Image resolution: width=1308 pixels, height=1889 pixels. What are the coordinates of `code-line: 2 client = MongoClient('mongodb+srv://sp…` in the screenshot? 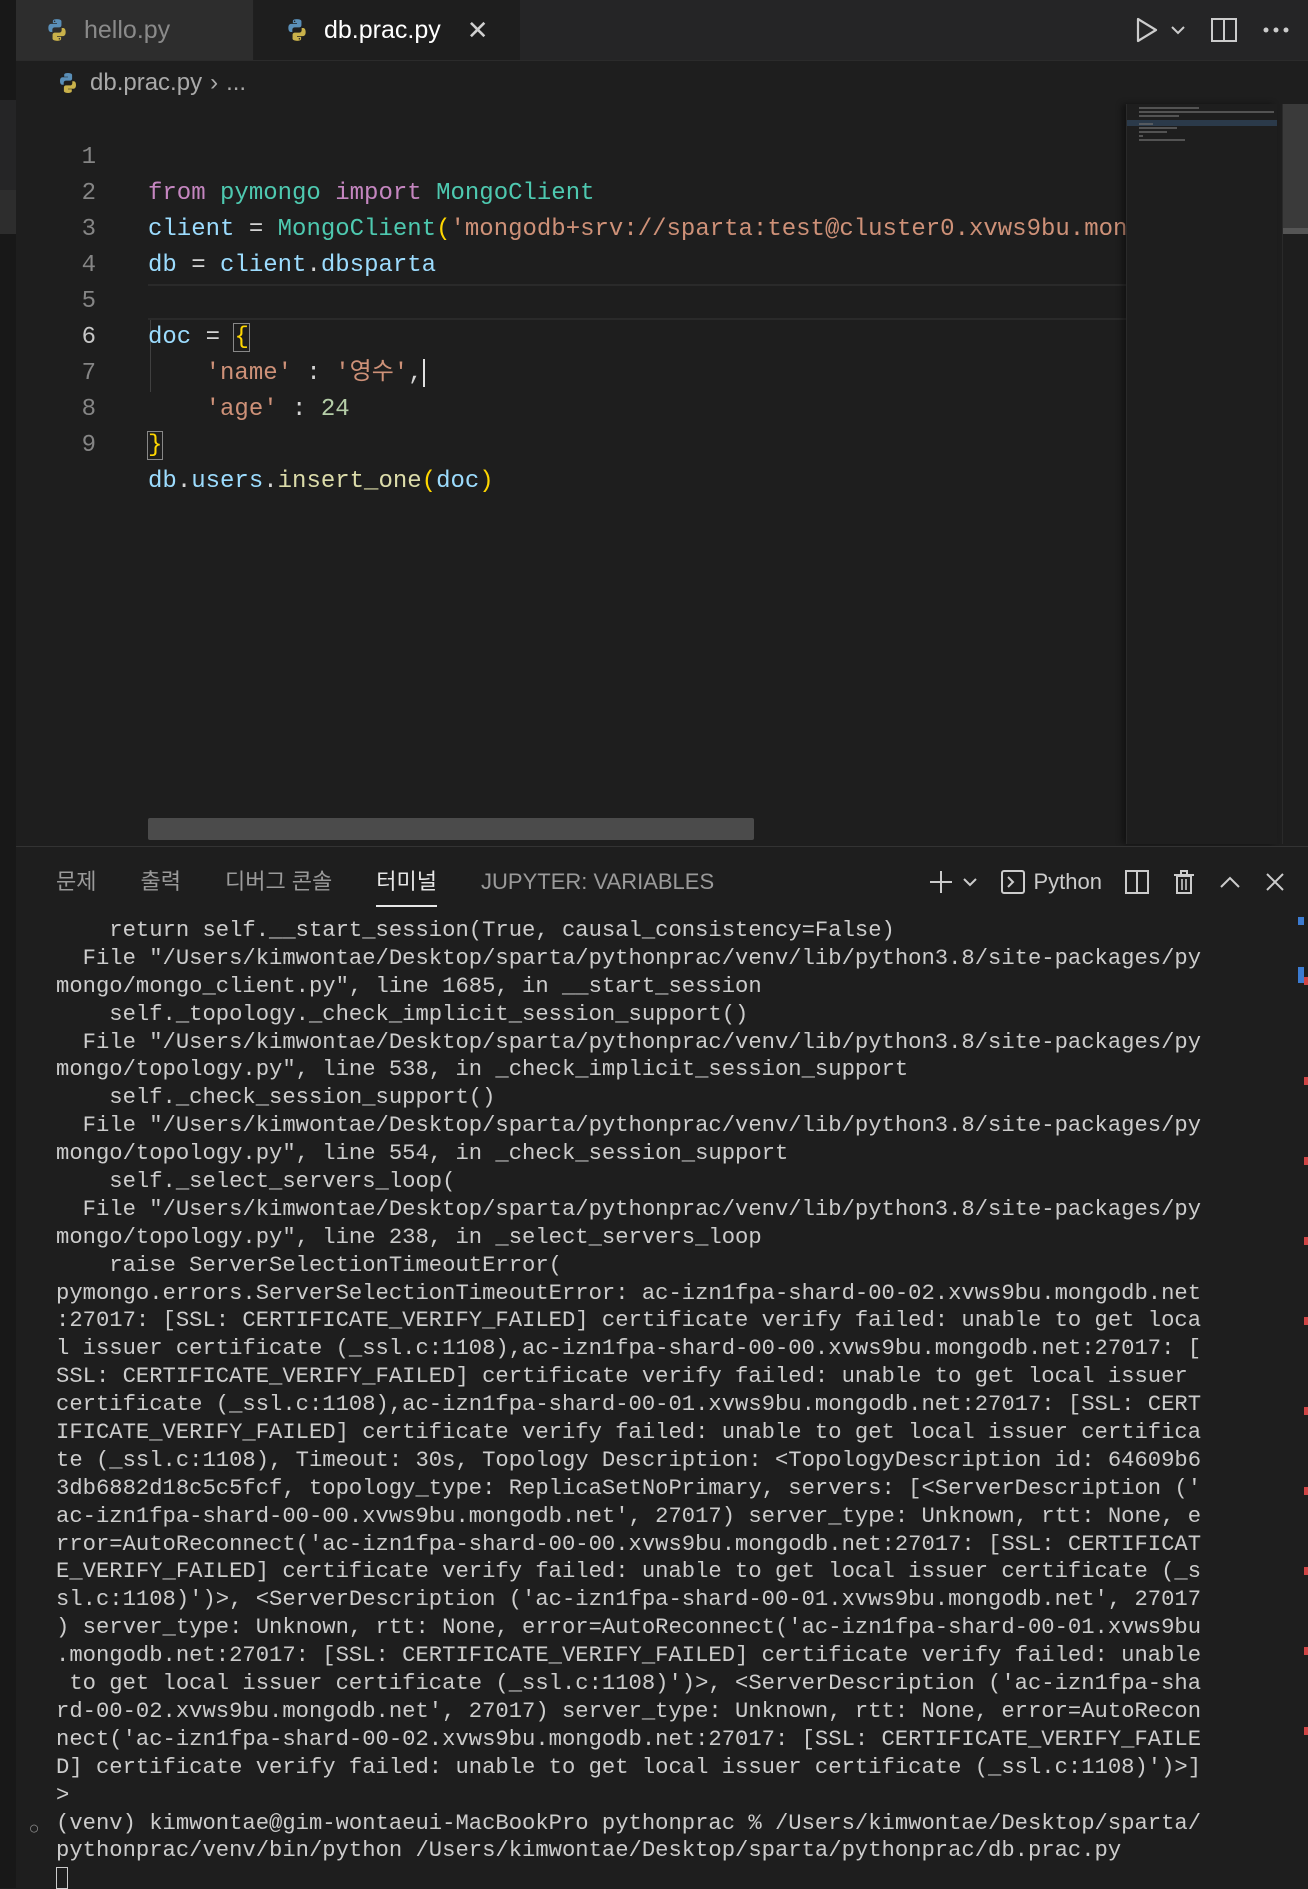 It's located at (571, 191).